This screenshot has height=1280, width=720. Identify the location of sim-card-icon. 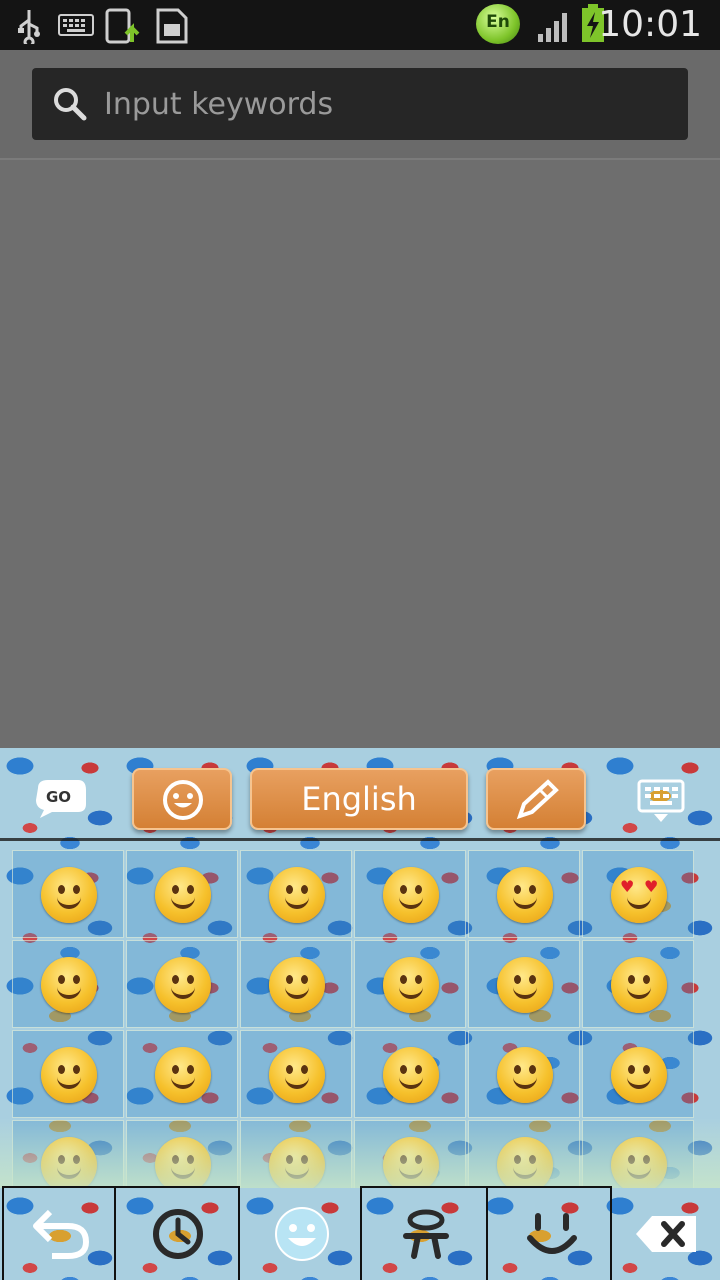
(172, 26).